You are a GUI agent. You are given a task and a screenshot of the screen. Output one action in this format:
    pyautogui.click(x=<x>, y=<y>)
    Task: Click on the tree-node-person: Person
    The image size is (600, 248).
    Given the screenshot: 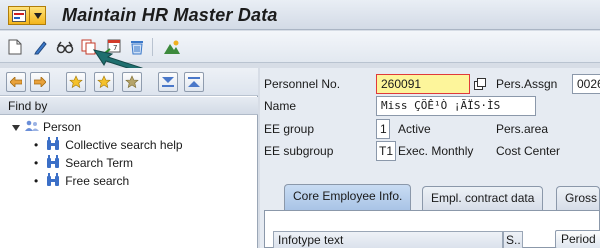 What is the action you would take?
    pyautogui.click(x=46, y=127)
    